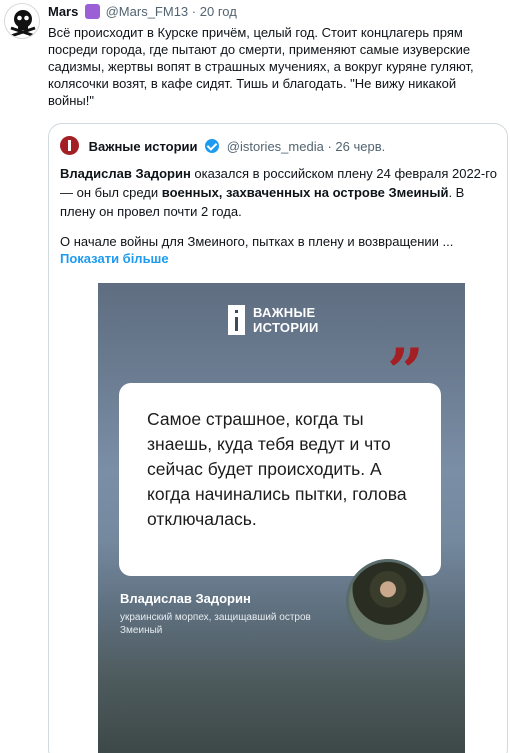 This screenshot has width=510, height=753. What do you see at coordinates (286, 327) in the screenshot?
I see `logo-line2: ИСТОРИИ` at bounding box center [286, 327].